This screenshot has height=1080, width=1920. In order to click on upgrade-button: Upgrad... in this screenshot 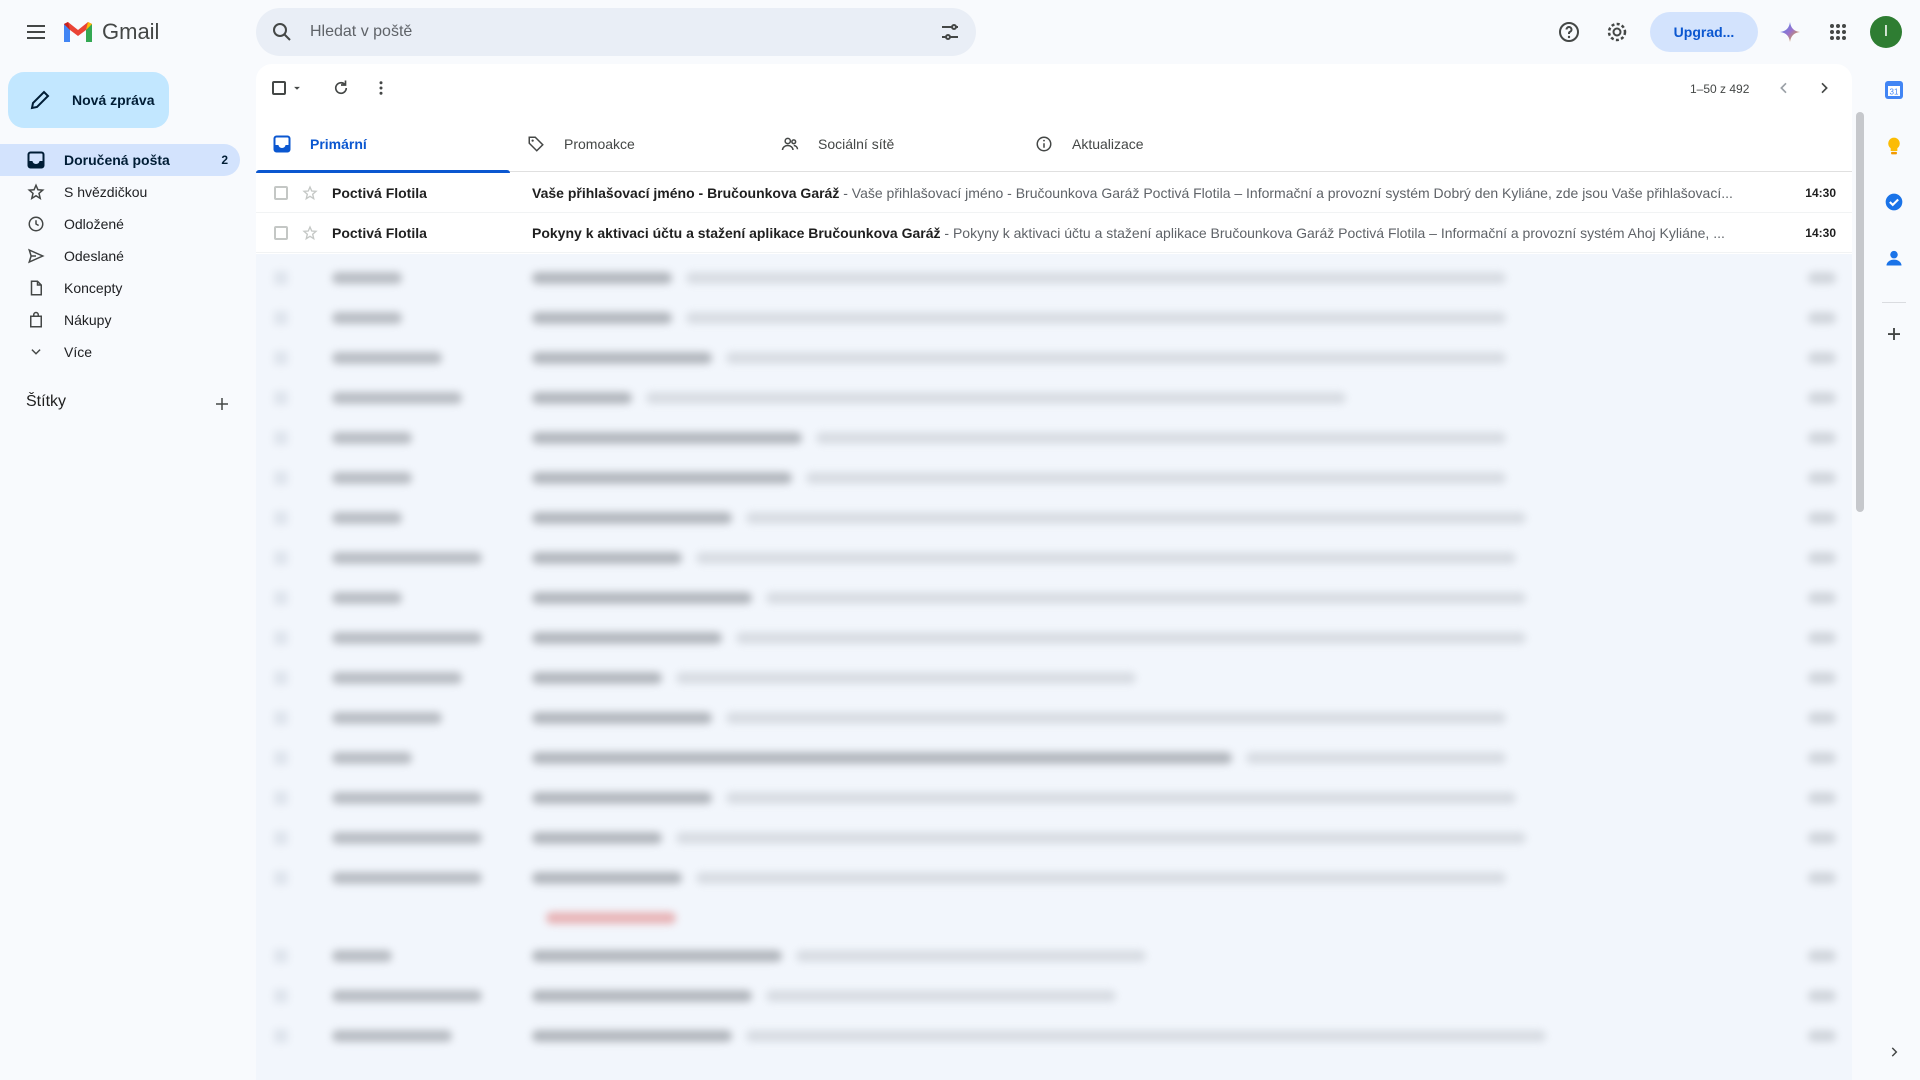, I will do `click(1704, 32)`.